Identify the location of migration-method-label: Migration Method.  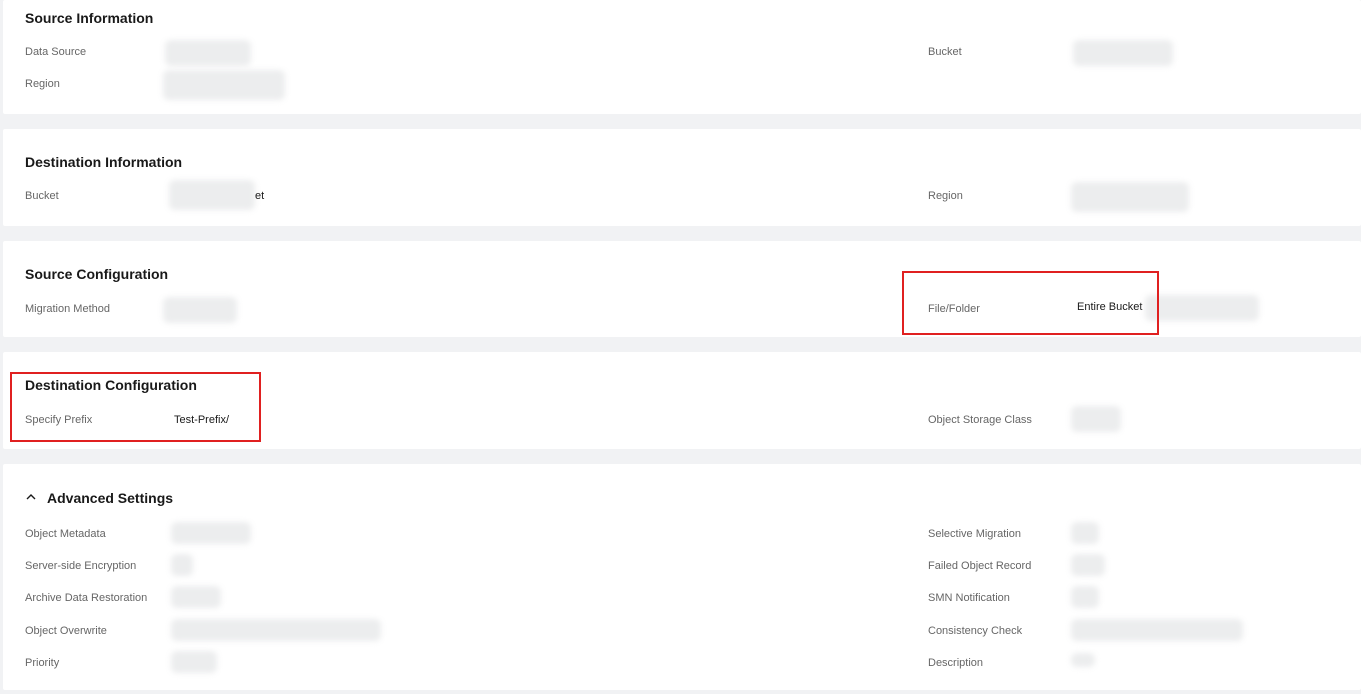
(67, 309).